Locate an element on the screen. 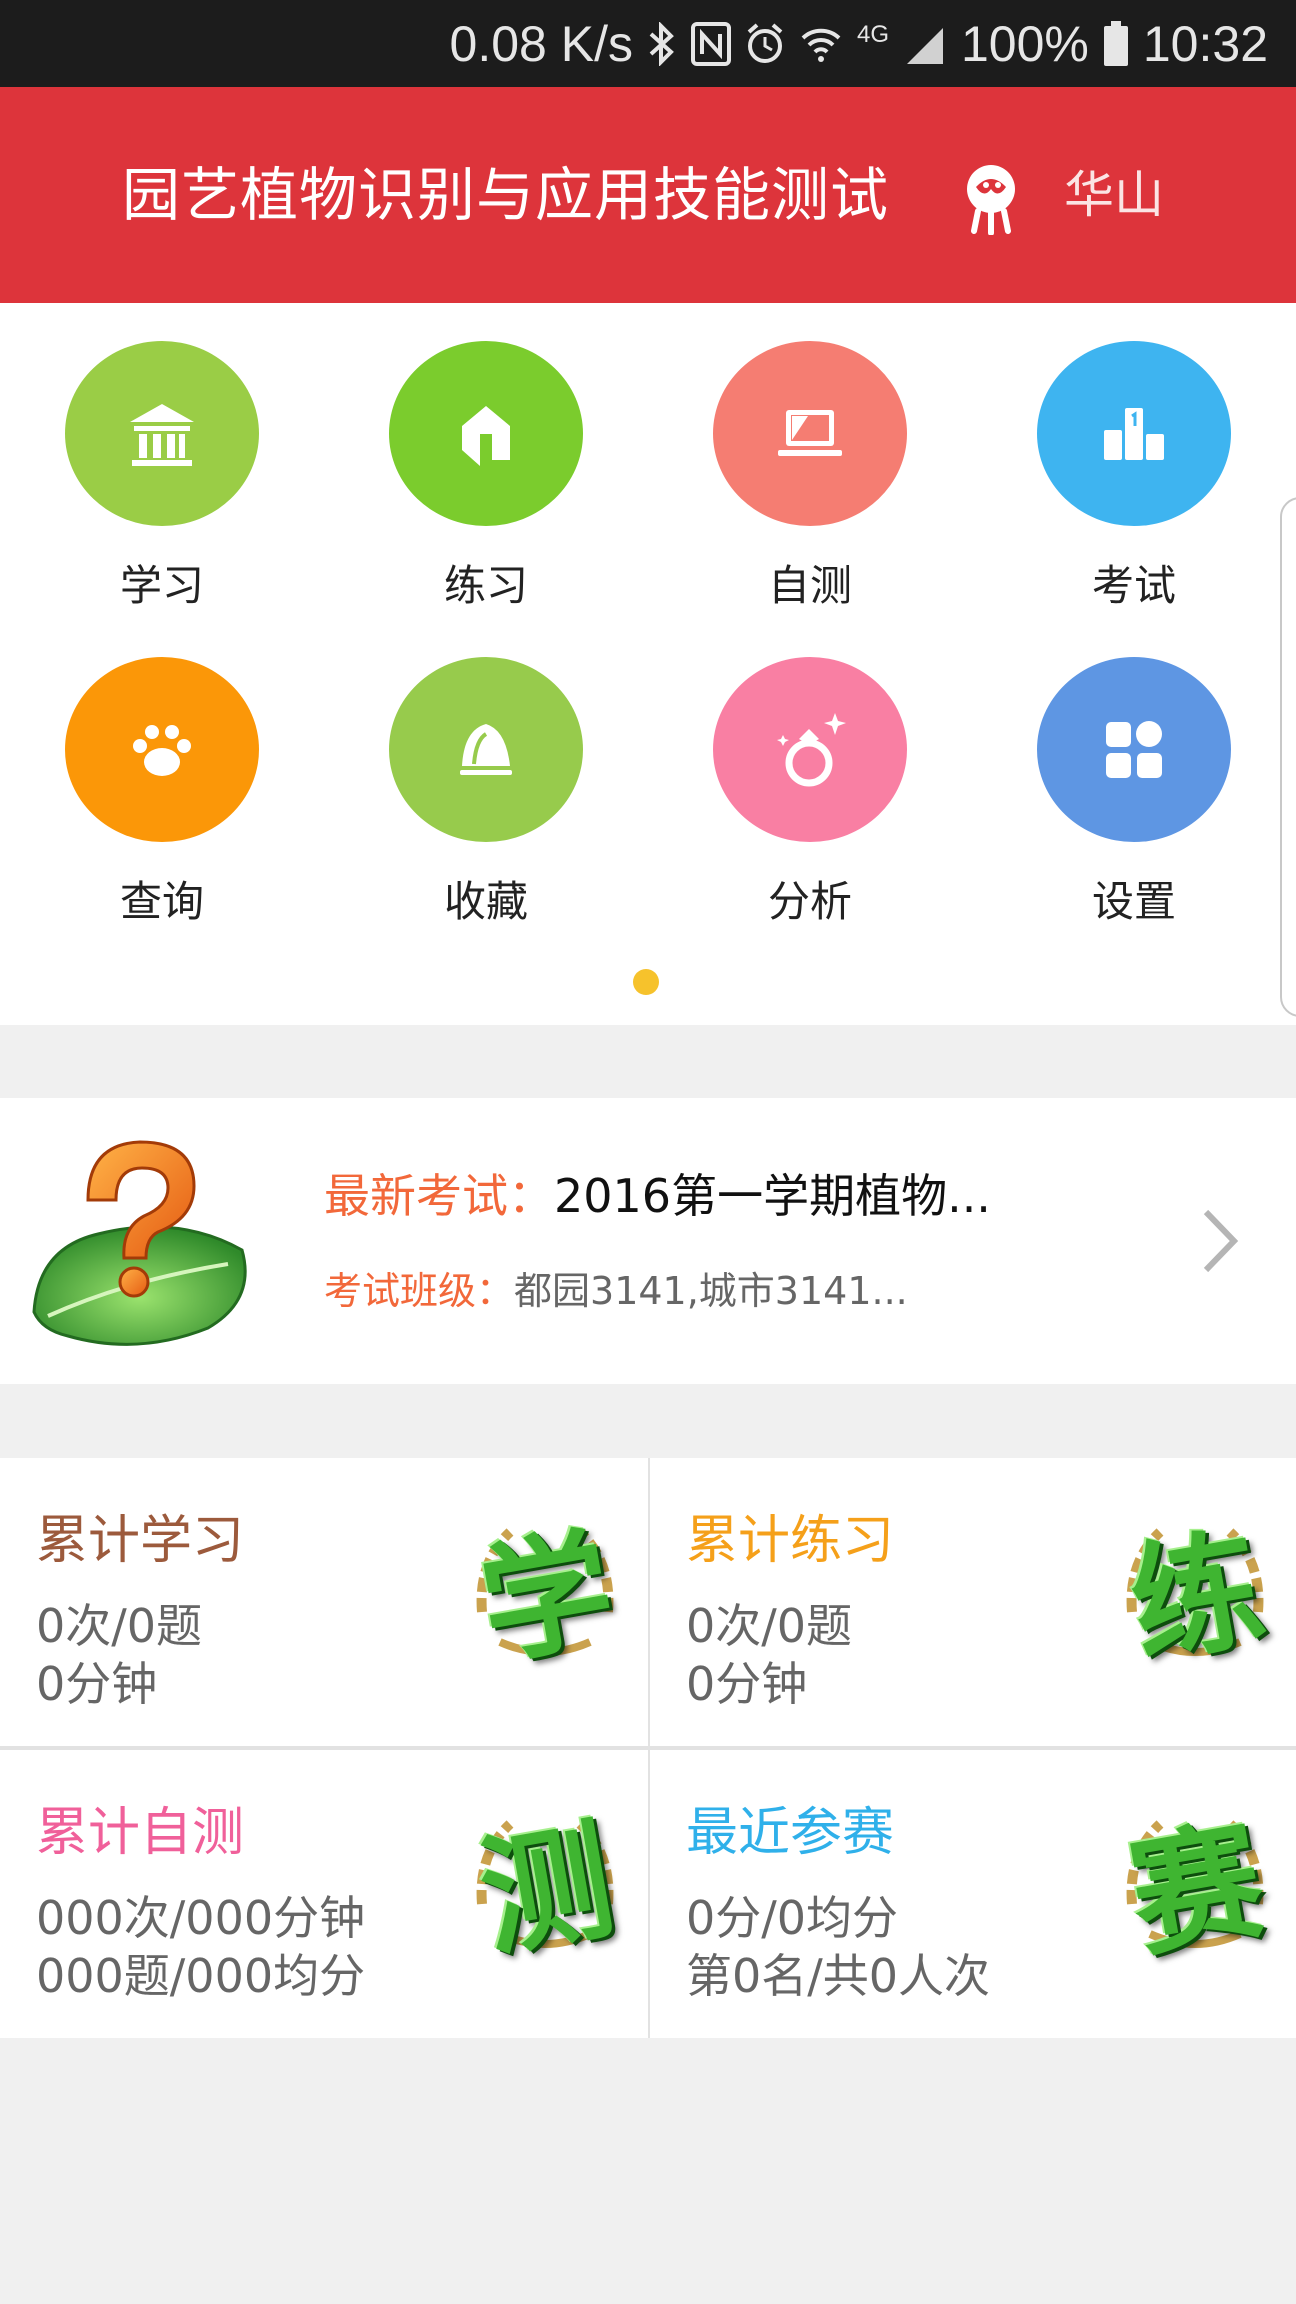 The height and width of the screenshot is (2304, 1296). menu-item-query: 查询 is located at coordinates (162, 774).